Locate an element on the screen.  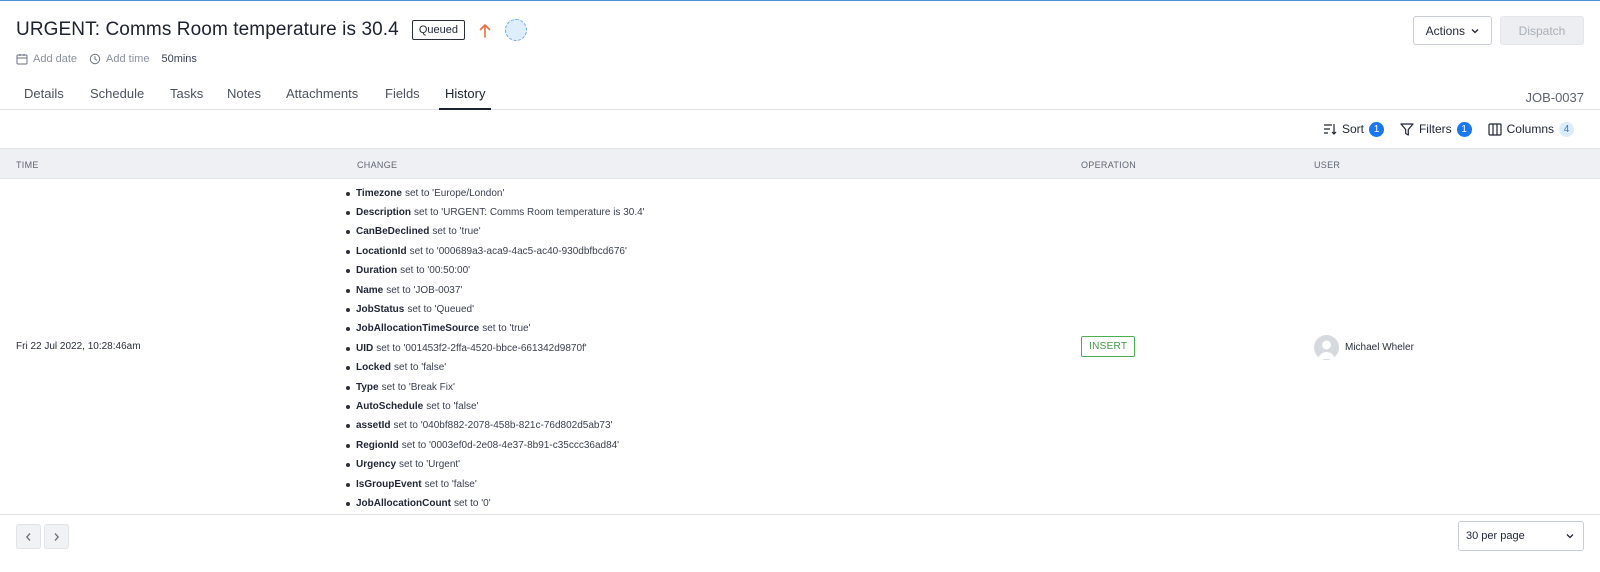
columns-count-badge: 4 is located at coordinates (1566, 129).